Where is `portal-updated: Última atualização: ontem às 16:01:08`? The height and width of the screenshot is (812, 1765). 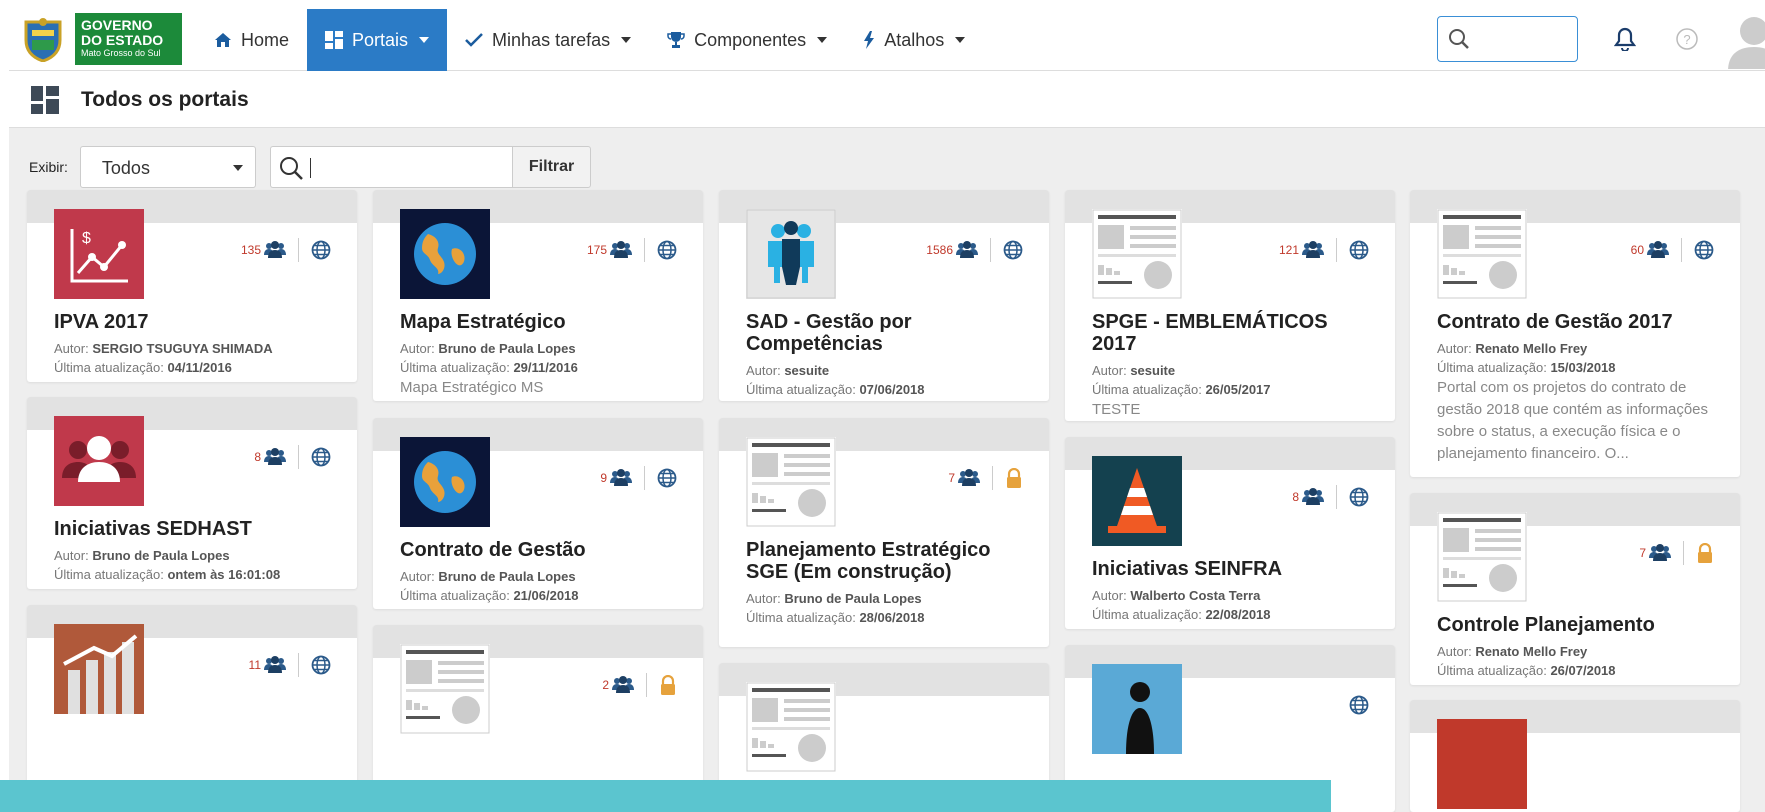 portal-updated: Última atualização: ontem às 16:01:08 is located at coordinates (192, 574).